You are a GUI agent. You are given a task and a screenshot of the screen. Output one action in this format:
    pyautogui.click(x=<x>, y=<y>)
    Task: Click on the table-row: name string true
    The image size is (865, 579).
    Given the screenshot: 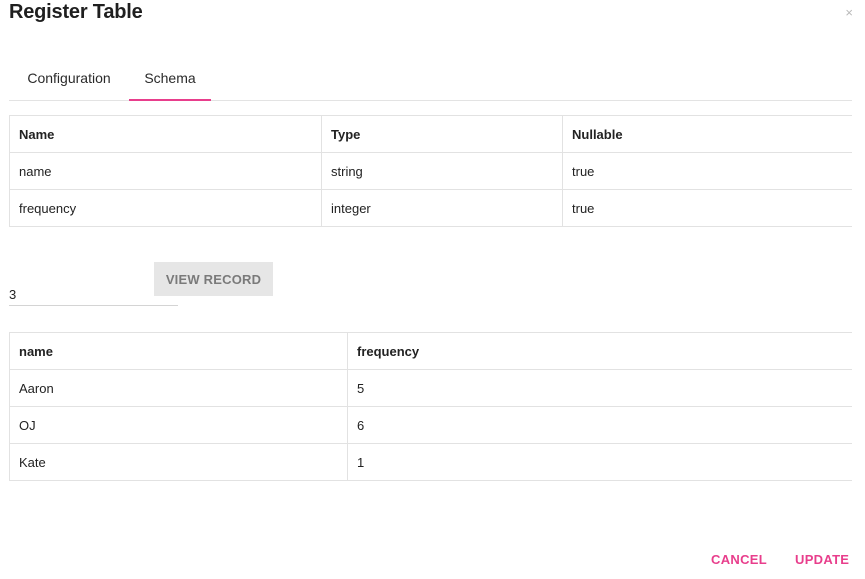 What is the action you would take?
    pyautogui.click(x=430, y=171)
    